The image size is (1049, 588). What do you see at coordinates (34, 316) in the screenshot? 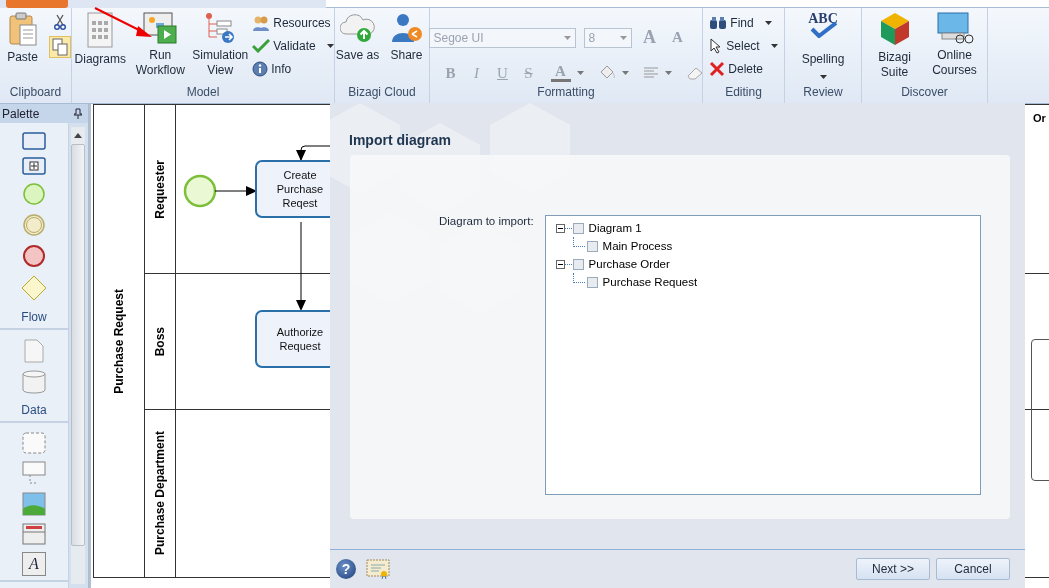
I see `palette-section-label: Flow` at bounding box center [34, 316].